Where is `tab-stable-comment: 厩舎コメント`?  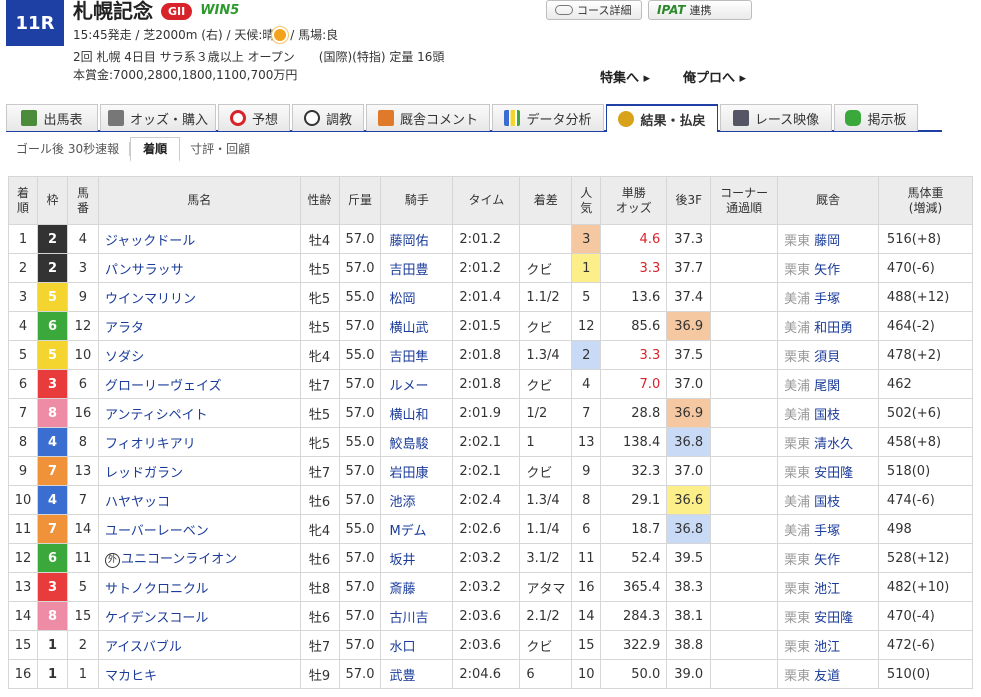 tab-stable-comment: 厩舎コメント is located at coordinates (428, 117).